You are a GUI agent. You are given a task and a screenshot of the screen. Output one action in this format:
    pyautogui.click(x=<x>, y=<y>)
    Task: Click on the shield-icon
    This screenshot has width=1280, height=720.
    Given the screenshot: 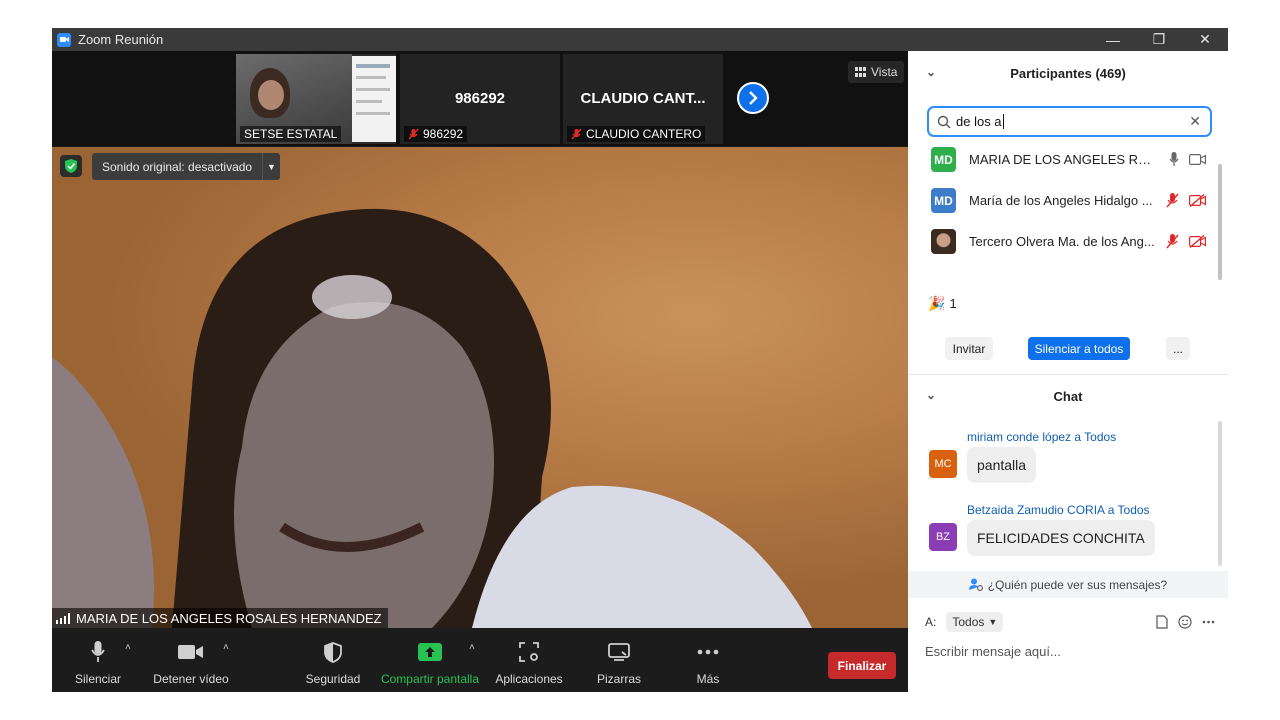 What is the action you would take?
    pyautogui.click(x=333, y=652)
    